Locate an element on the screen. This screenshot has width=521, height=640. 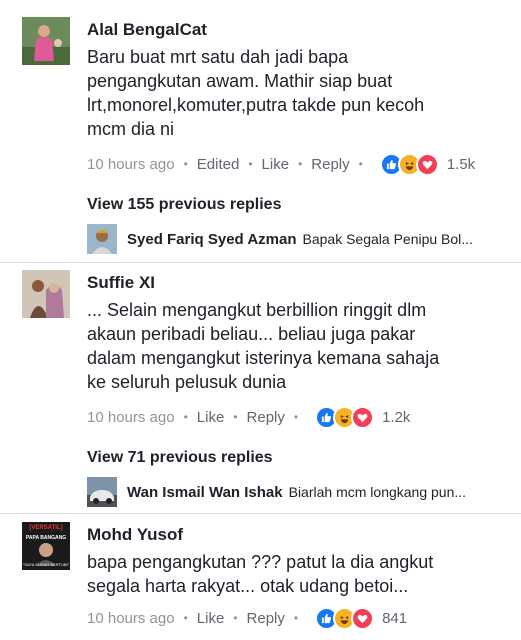
comment-line: mcm dia ni is located at coordinates (131, 129).